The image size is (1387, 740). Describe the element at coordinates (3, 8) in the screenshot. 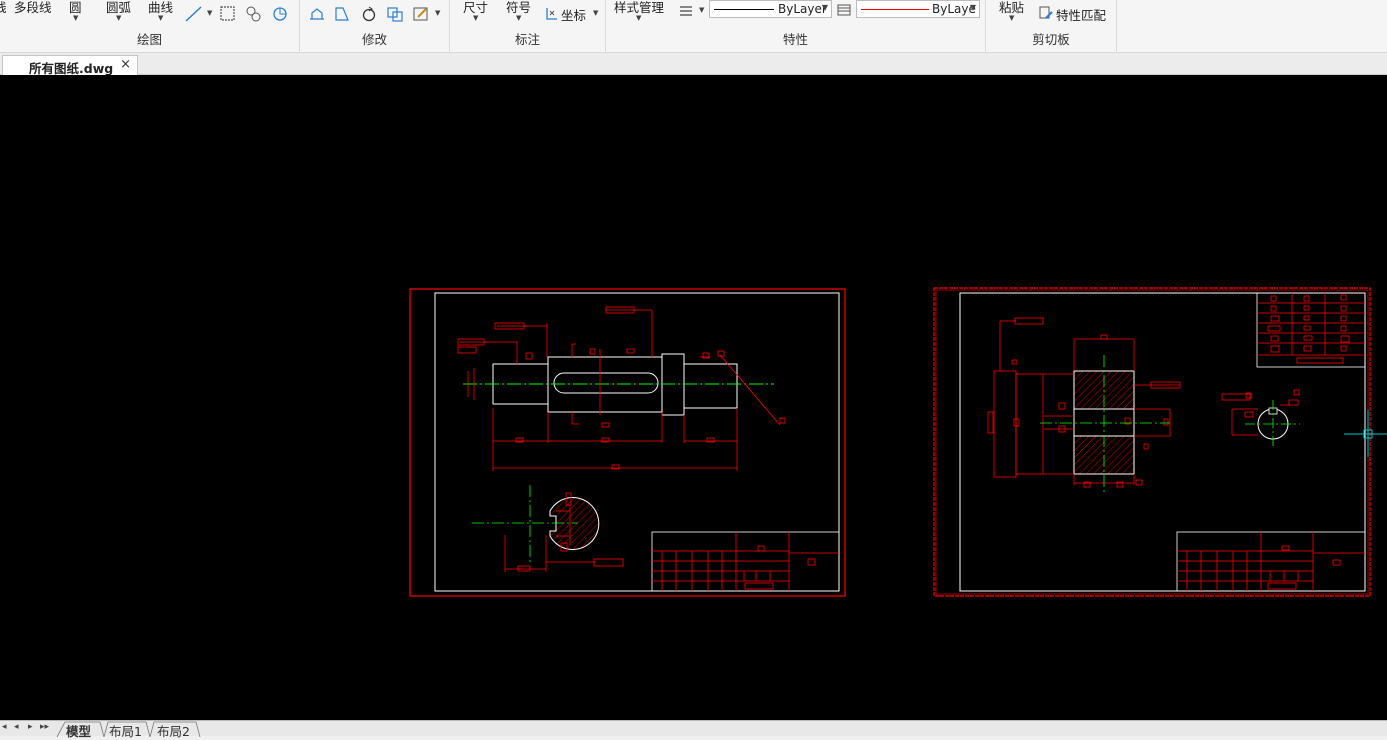

I see `line-button-partial: 线` at that location.